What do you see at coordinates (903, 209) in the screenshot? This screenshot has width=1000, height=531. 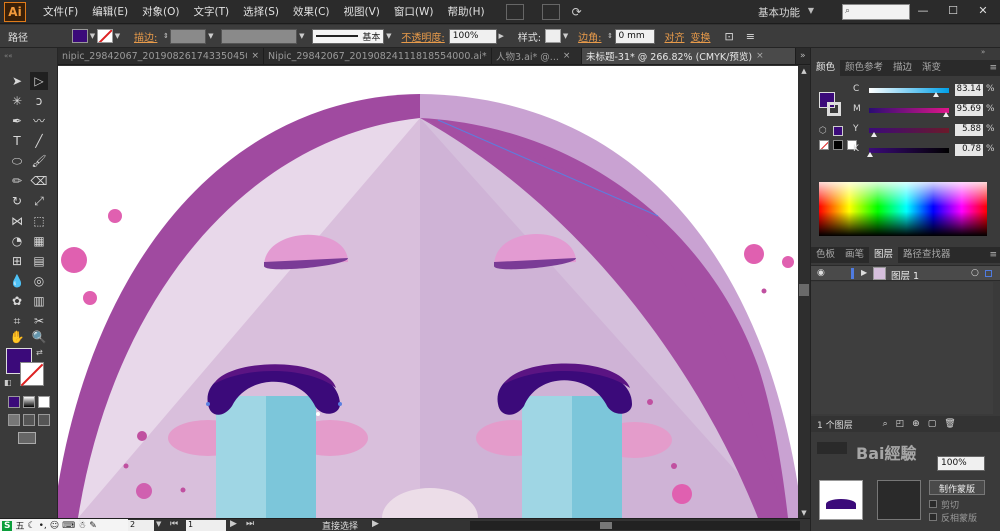 I see `color-spectrum` at bounding box center [903, 209].